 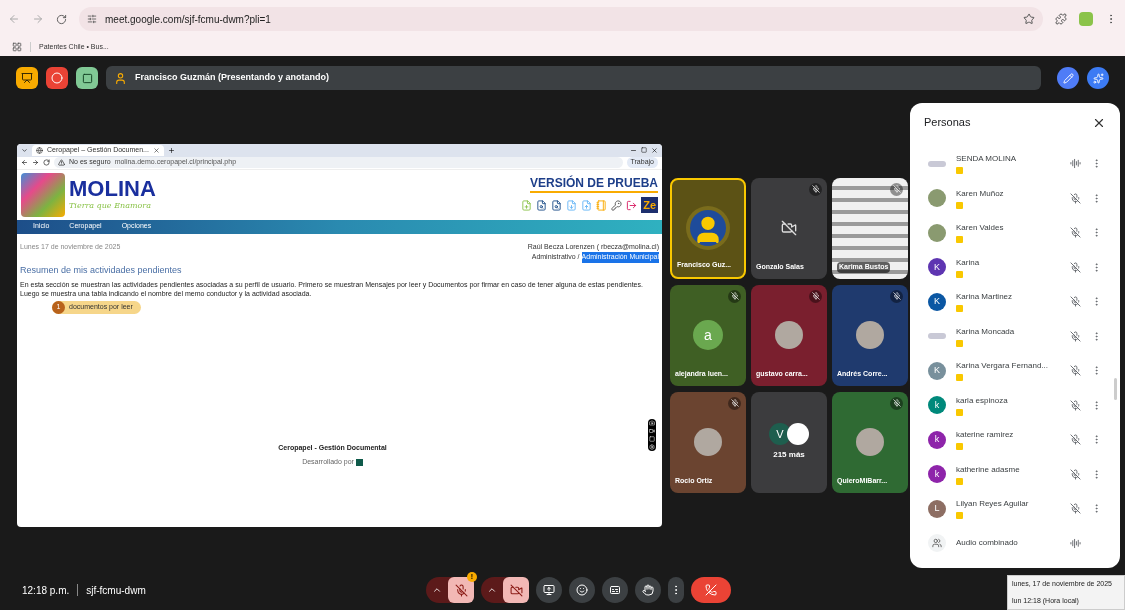 I want to click on participant-name: SENDA MOLINA, so click(x=986, y=159).